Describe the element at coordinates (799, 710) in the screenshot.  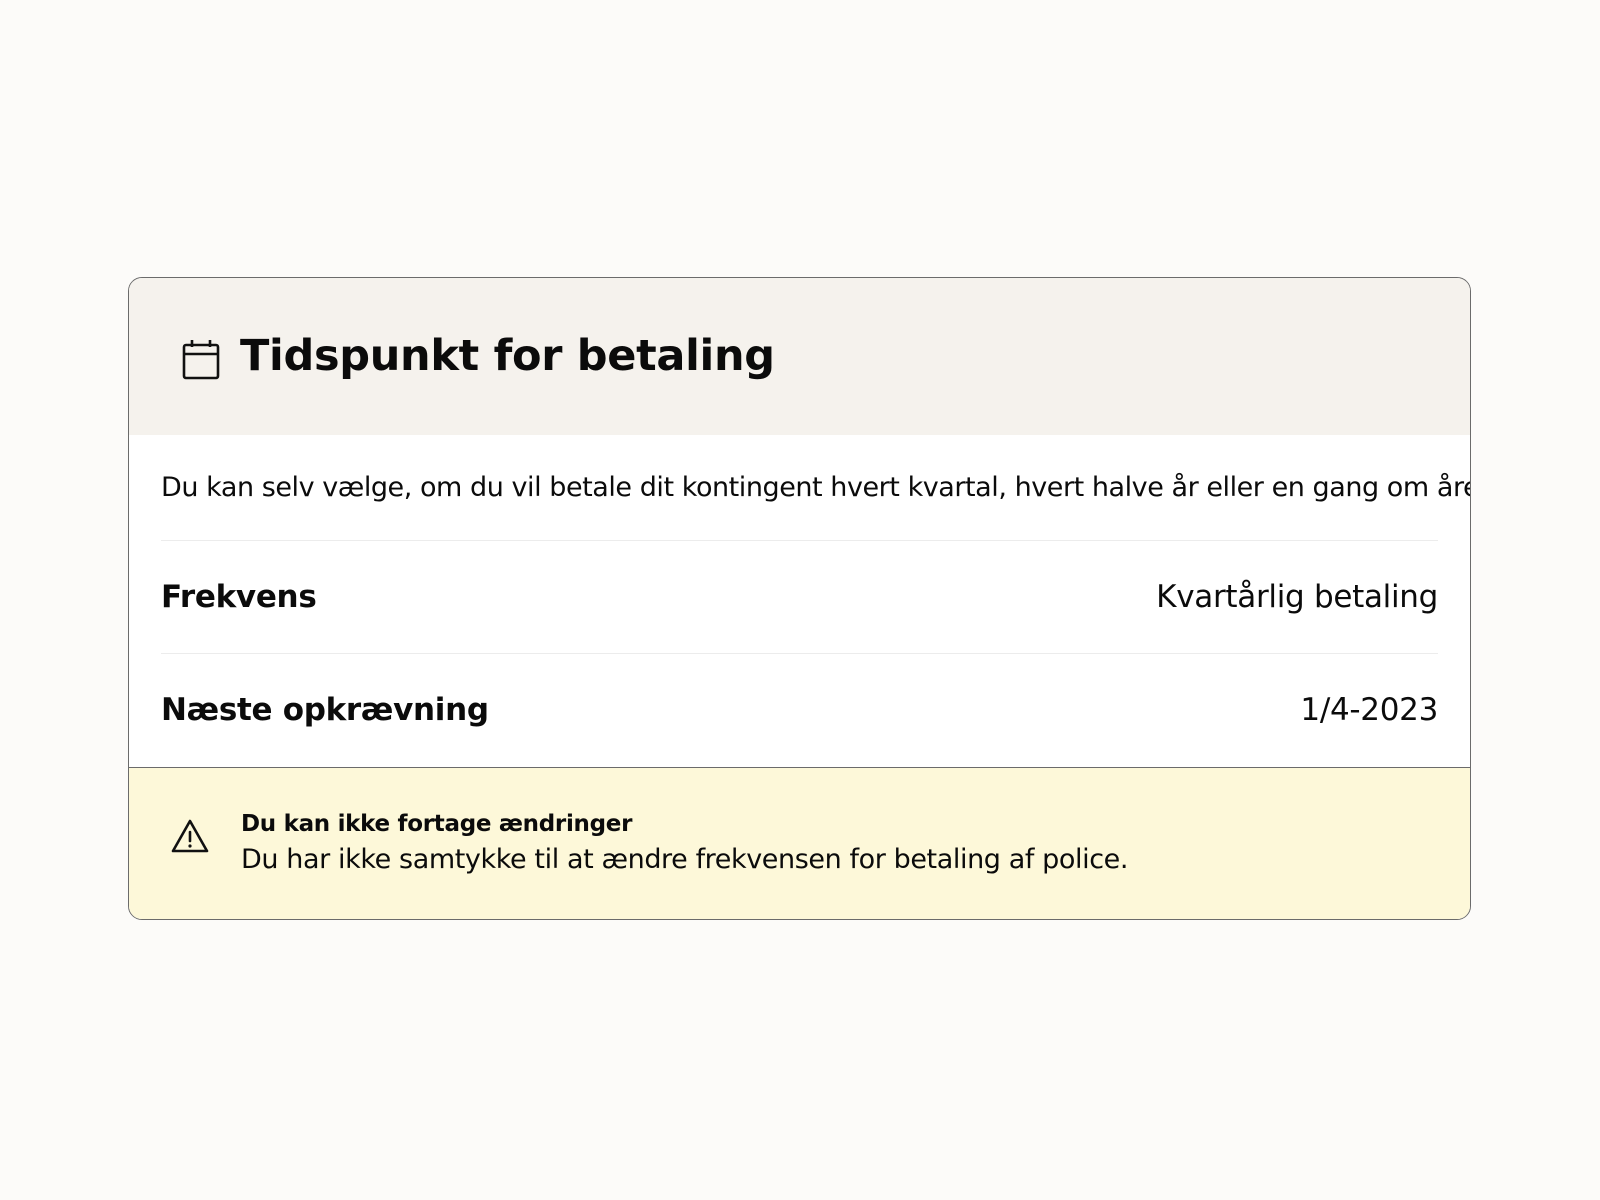
I see `next-charge-row: Næste opkrævning 1/4-2023` at that location.